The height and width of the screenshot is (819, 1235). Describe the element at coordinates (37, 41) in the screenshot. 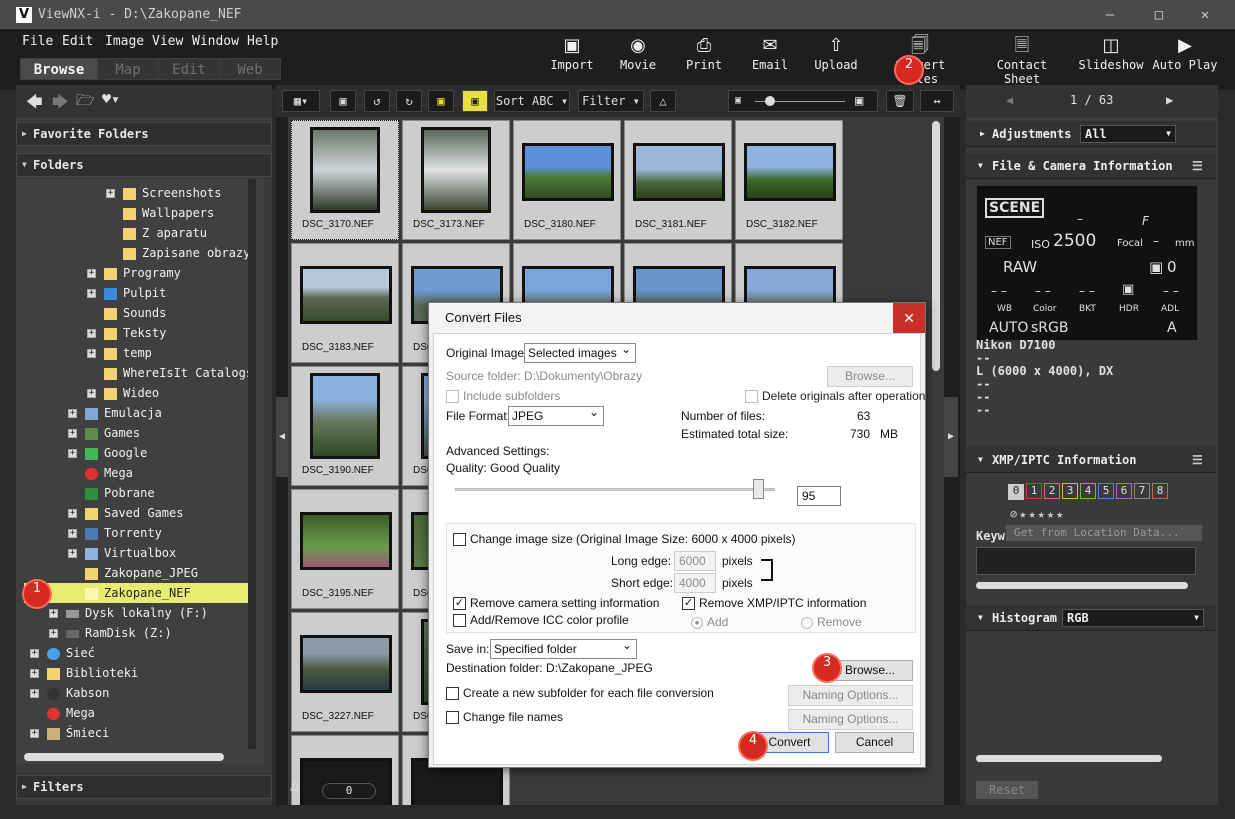

I see `menu-file: File` at that location.